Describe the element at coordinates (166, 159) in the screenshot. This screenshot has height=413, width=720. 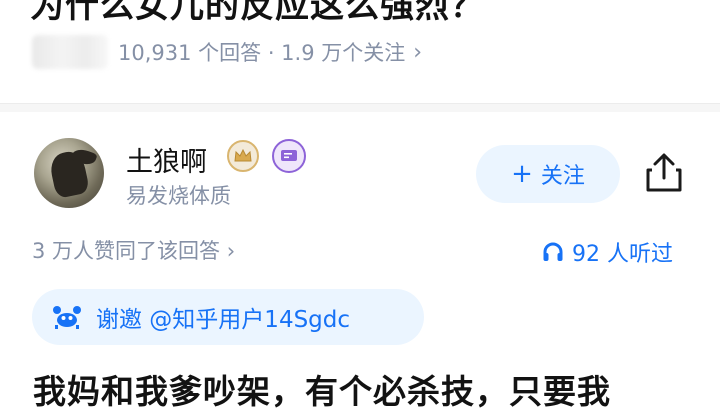
I see `author-name: 土狼啊` at that location.